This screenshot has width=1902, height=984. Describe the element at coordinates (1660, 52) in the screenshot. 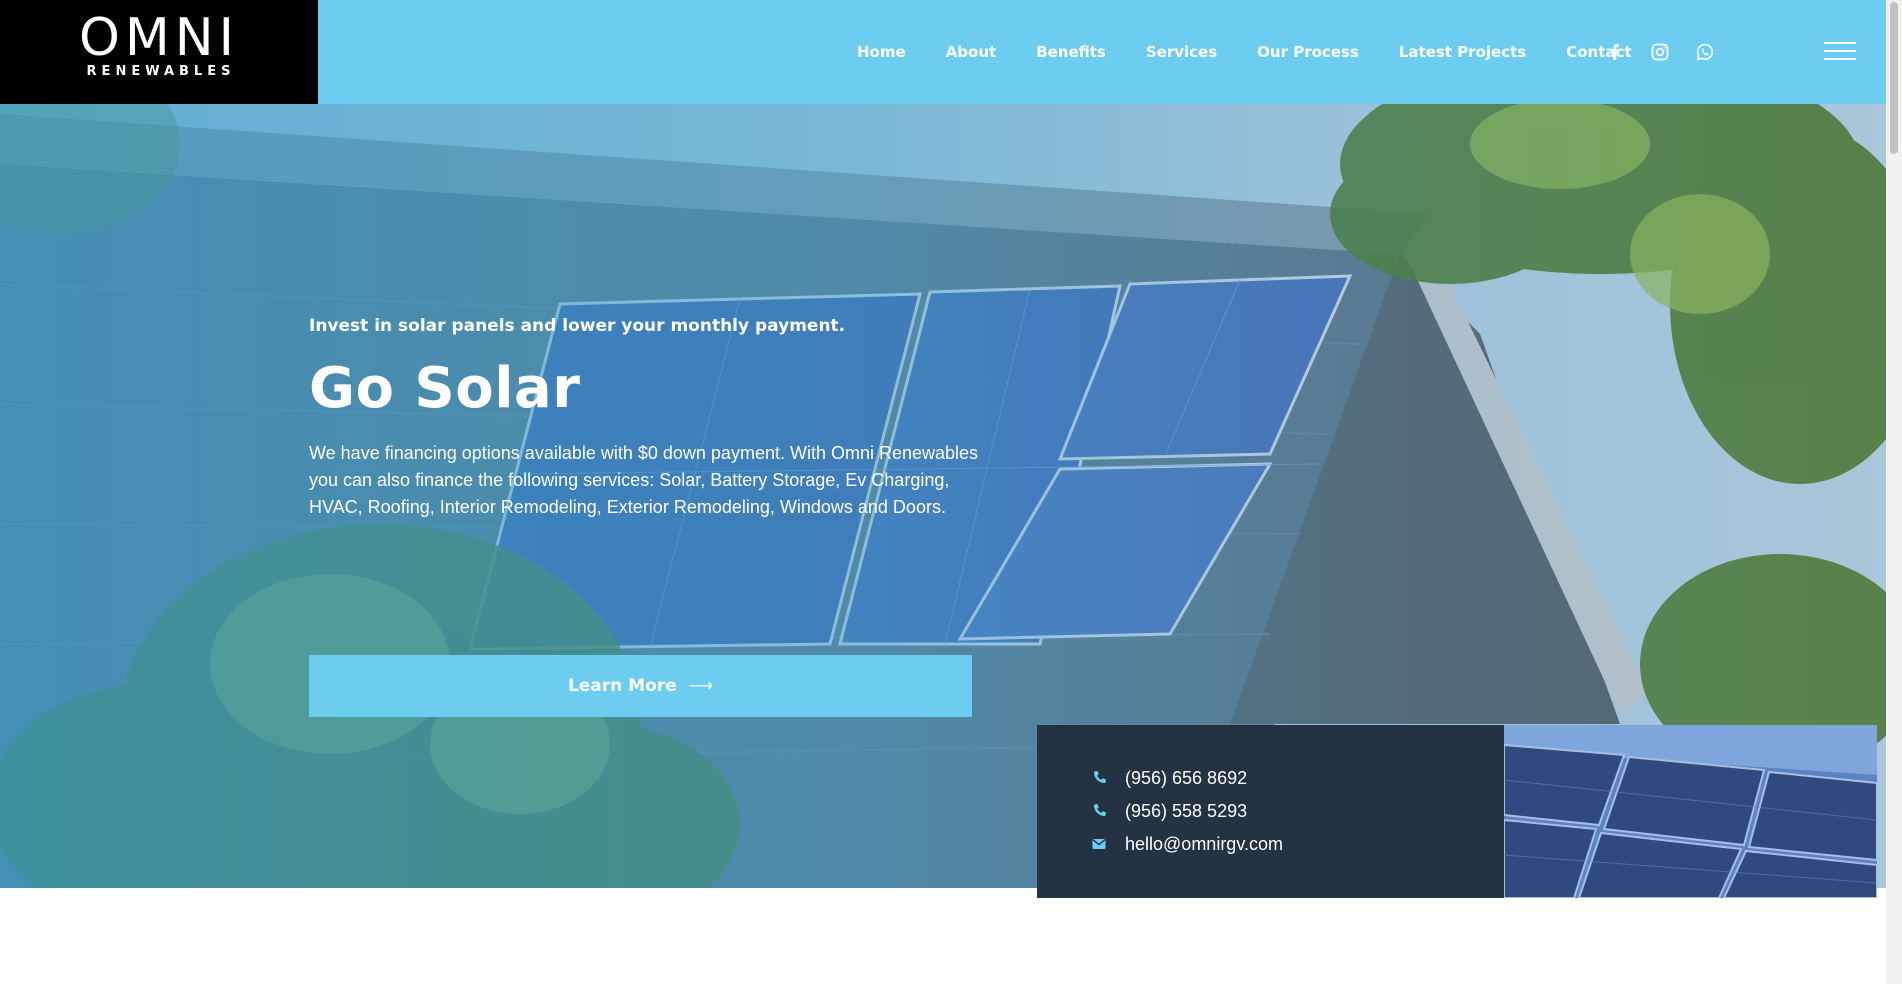

I see `instagram-icon` at that location.